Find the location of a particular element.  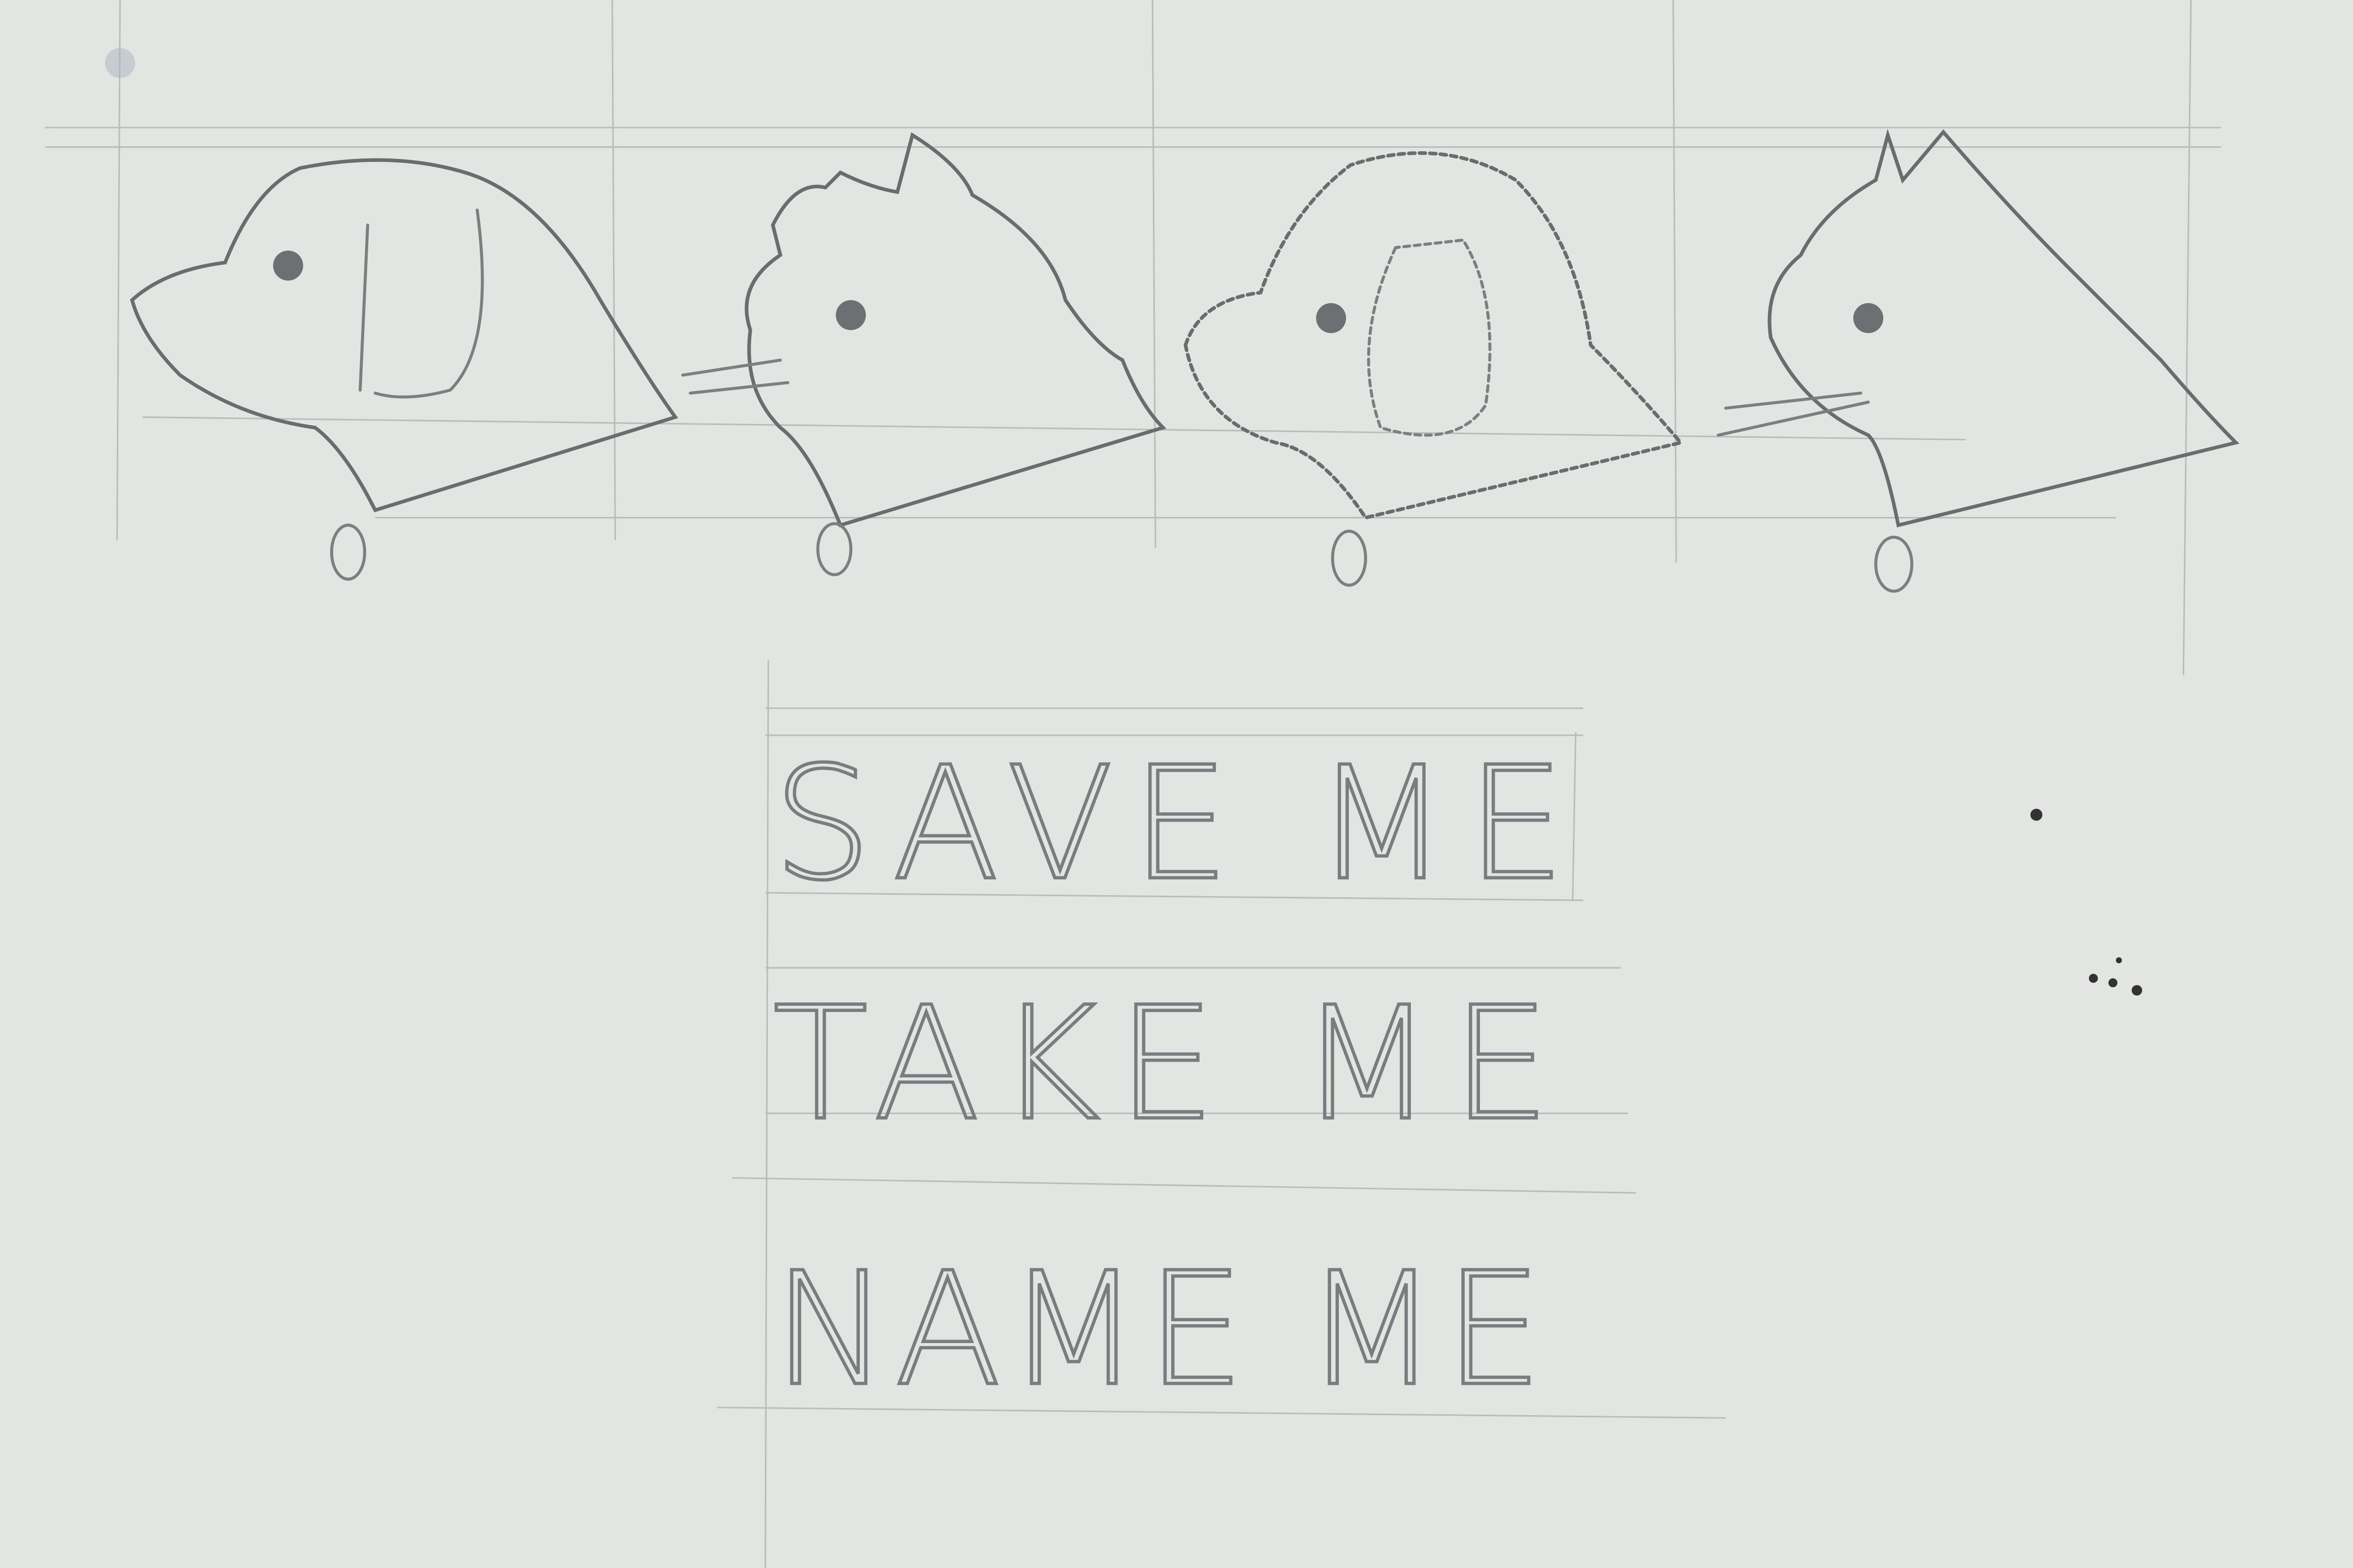

slogan-line-take-me: TAKE ME is located at coordinates (1163, 1064).